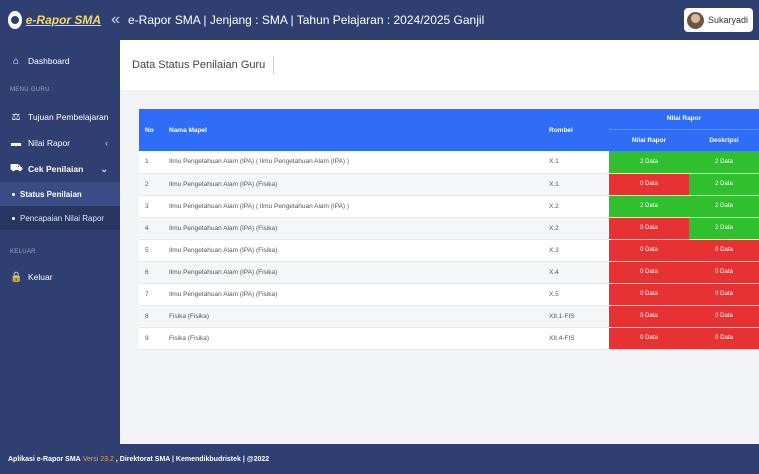 This screenshot has width=759, height=474. Describe the element at coordinates (44, 459) in the screenshot. I see `footer-app-name: Aplikasi e-Rapor SMA` at that location.